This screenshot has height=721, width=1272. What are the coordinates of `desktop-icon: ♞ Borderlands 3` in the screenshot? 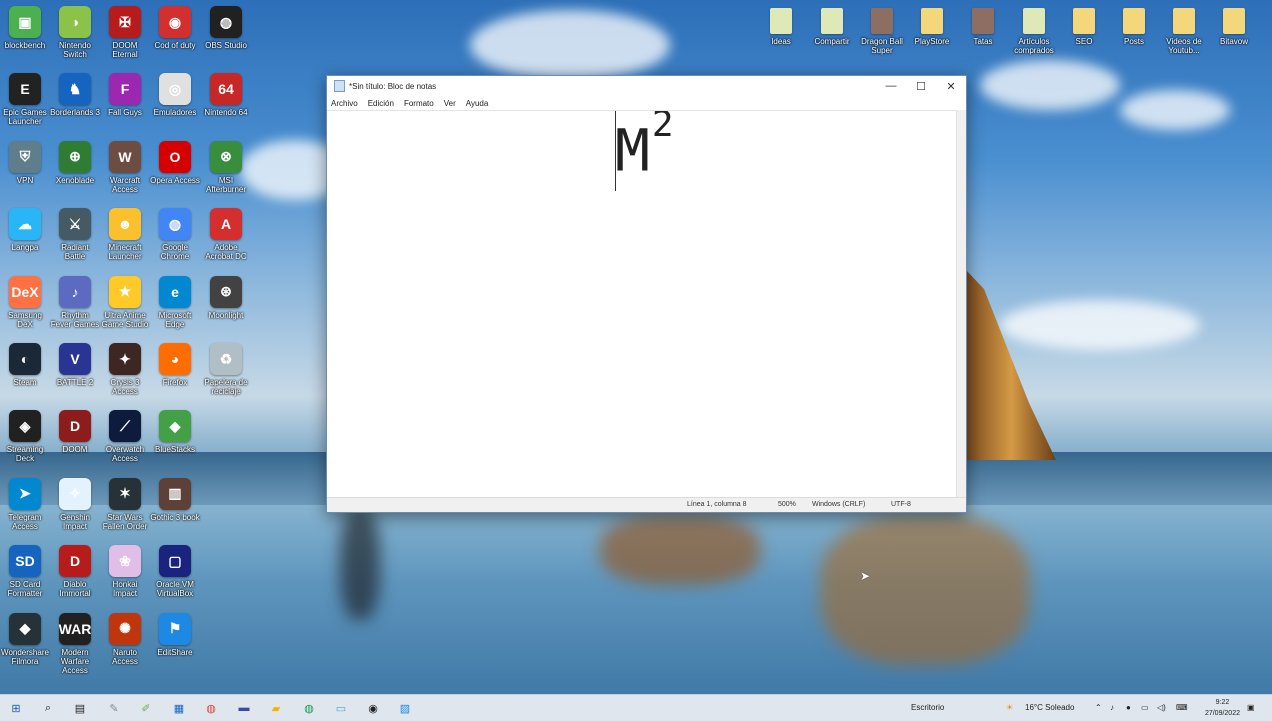 It's located at (75, 102).